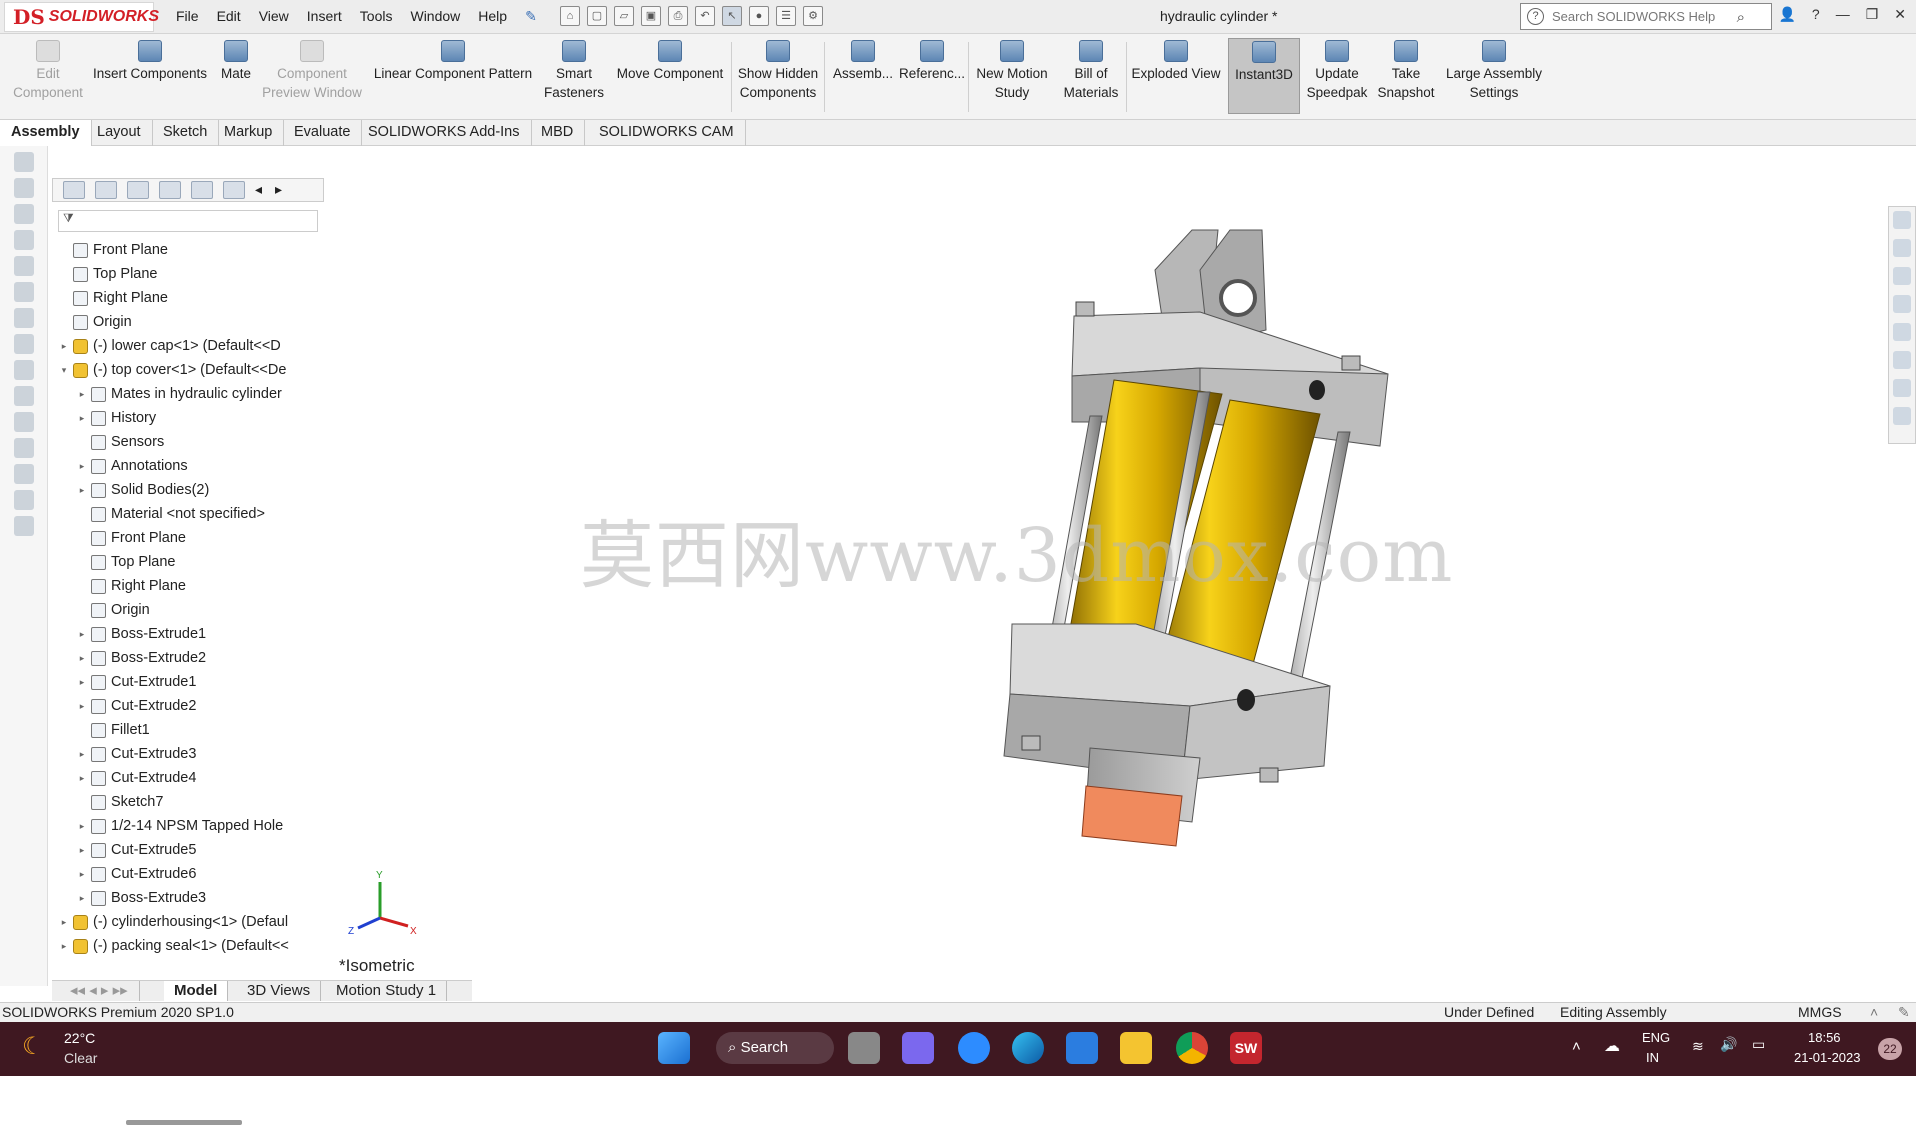 The height and width of the screenshot is (1125, 1916). I want to click on print-icon: ⎙, so click(678, 16).